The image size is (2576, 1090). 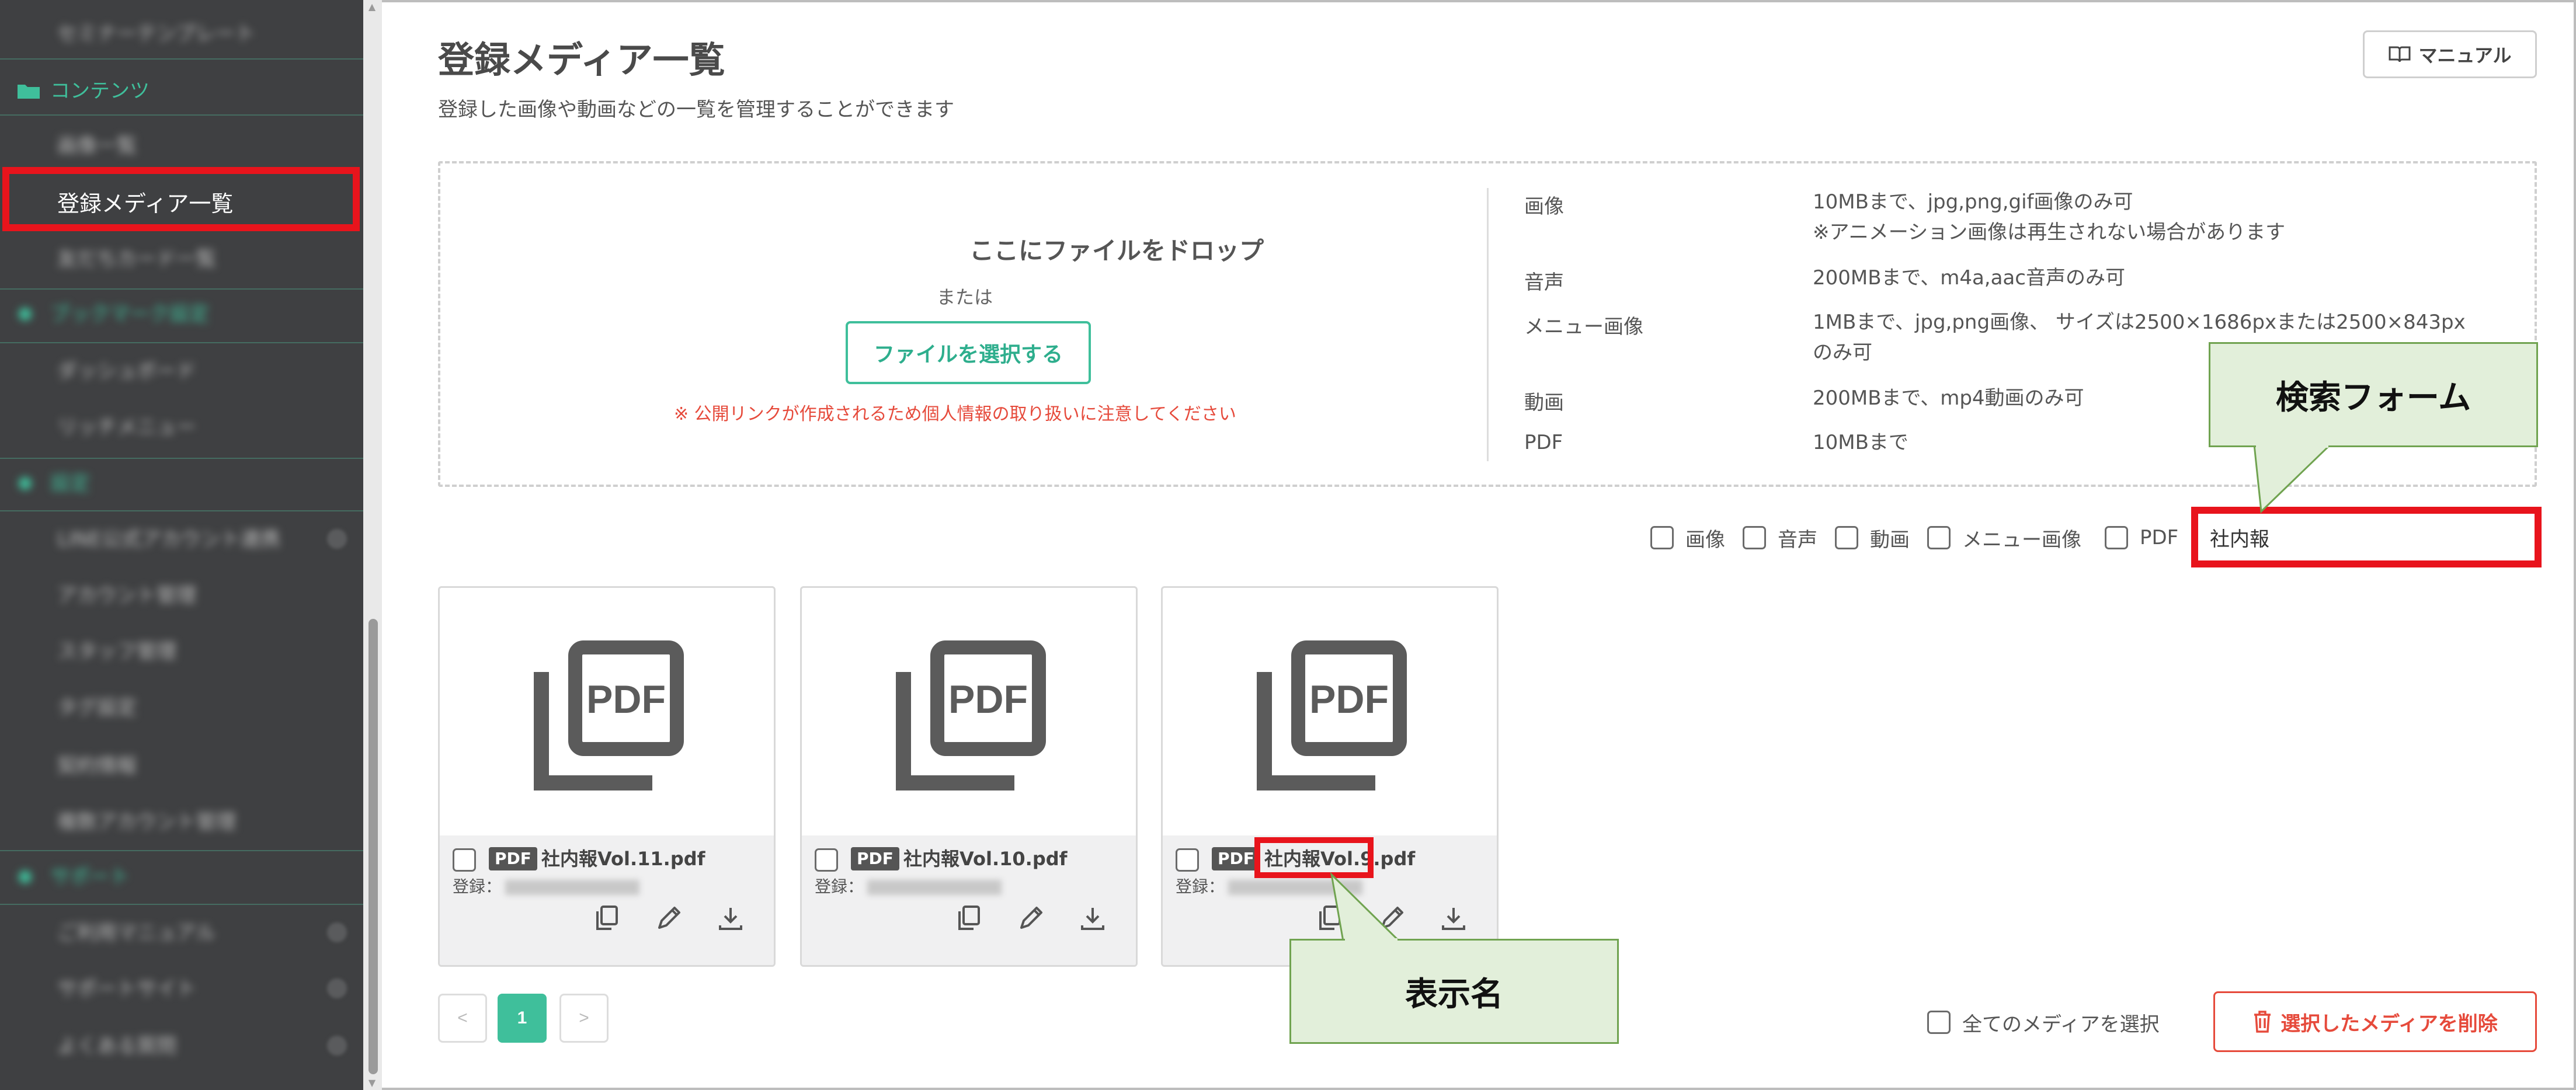 What do you see at coordinates (1662, 537) in the screenshot?
I see `filter-image-checkbox` at bounding box center [1662, 537].